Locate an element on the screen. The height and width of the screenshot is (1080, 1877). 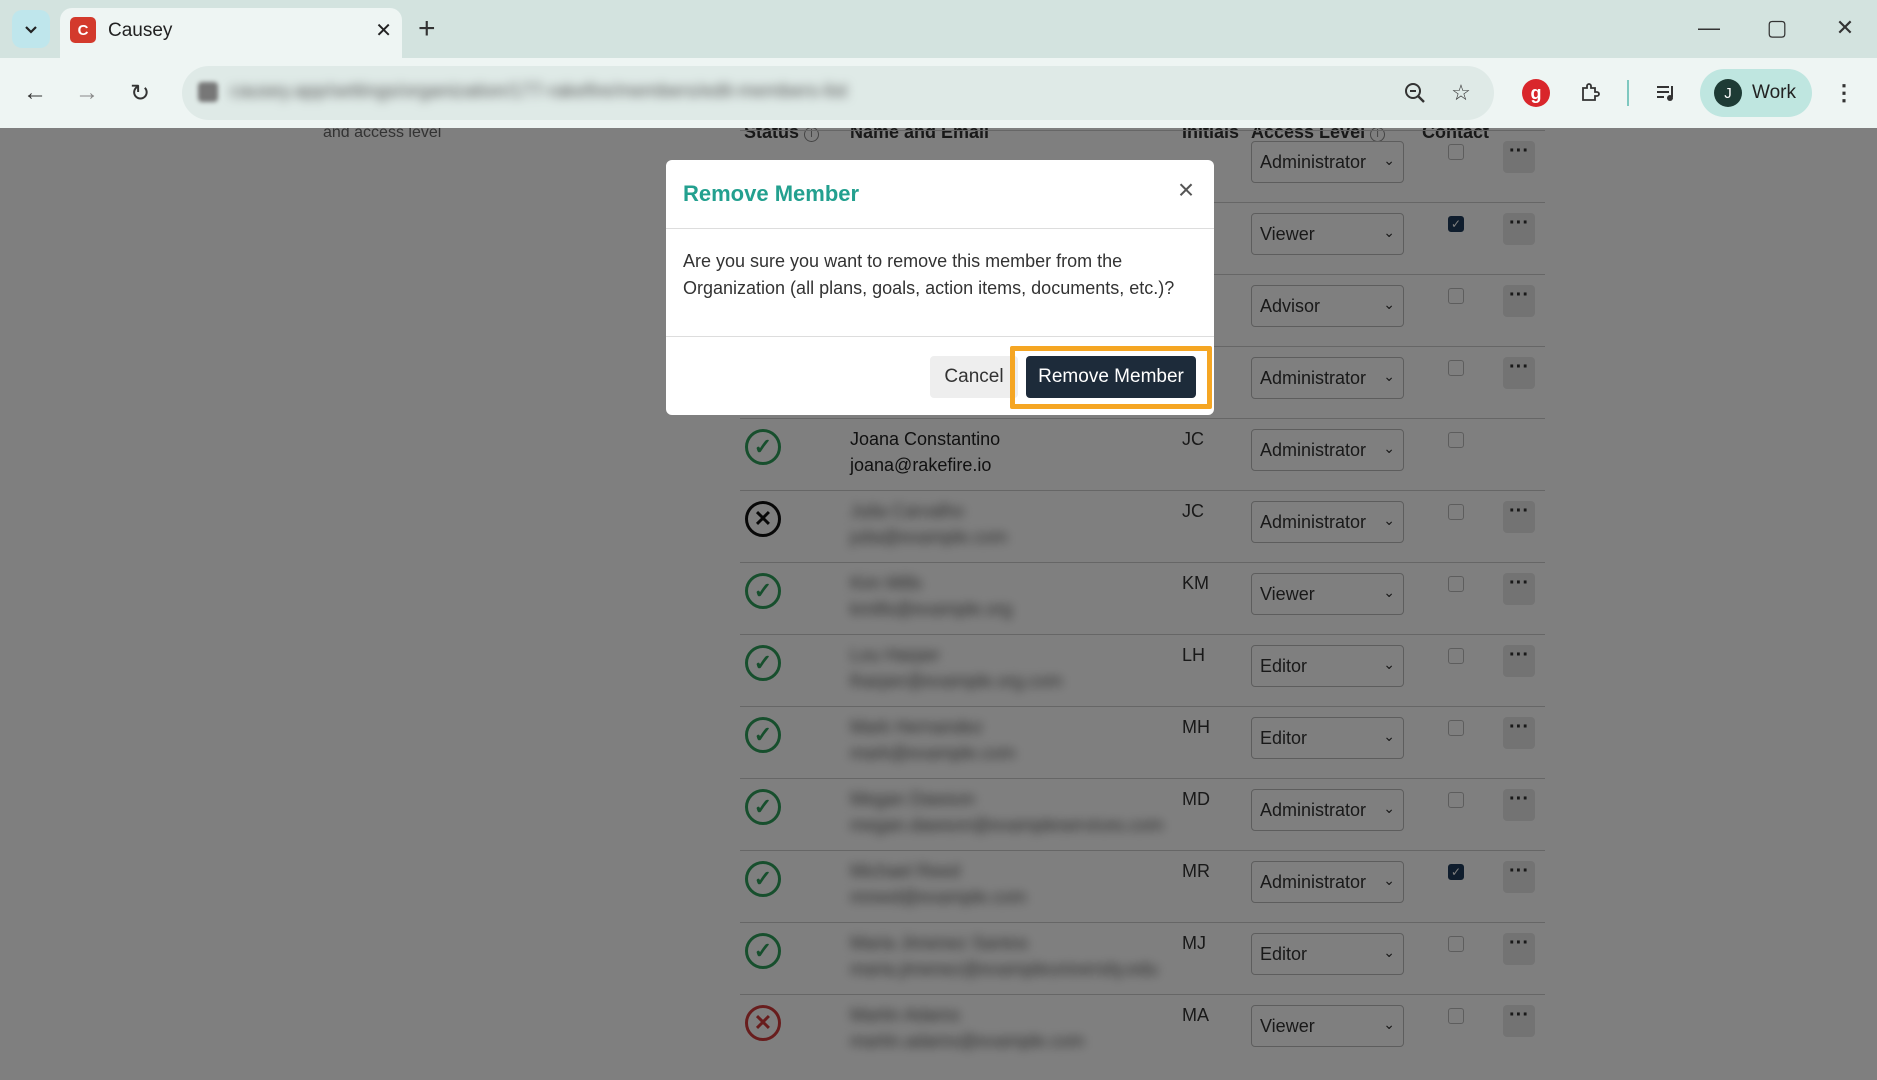
cancel-button: Cancel is located at coordinates (974, 377).